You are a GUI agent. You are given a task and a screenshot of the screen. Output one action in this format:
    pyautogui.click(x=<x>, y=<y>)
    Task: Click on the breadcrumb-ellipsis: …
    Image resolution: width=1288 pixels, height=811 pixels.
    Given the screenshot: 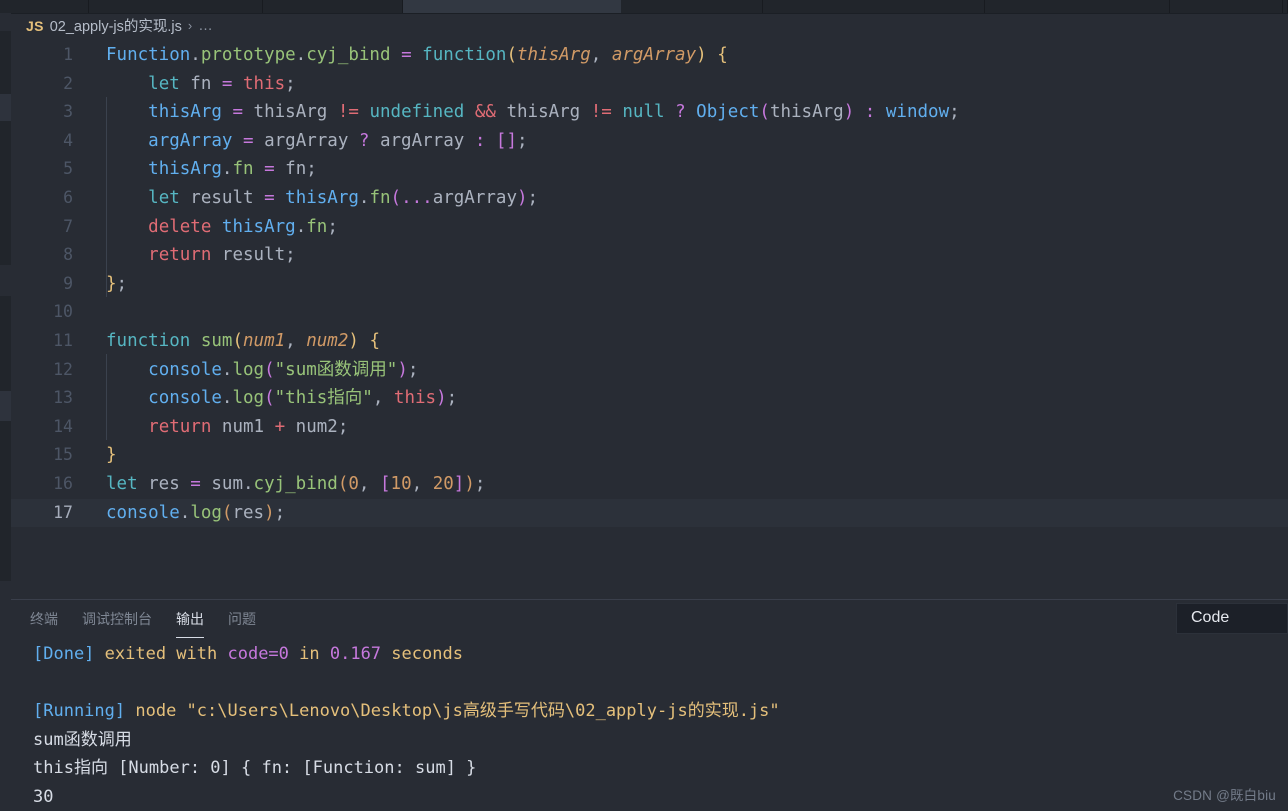 What is the action you would take?
    pyautogui.click(x=205, y=26)
    